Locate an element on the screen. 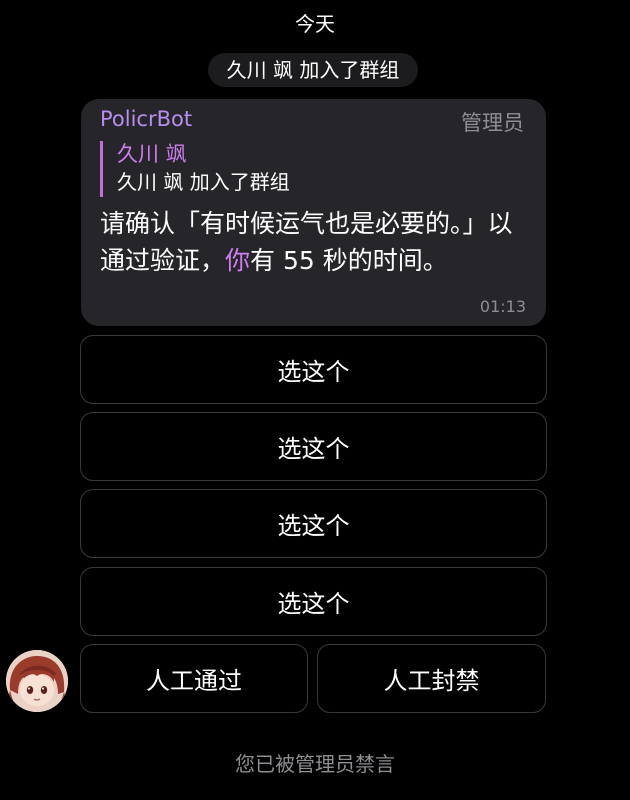  answer-option-button-1: 选这个 is located at coordinates (313, 369).